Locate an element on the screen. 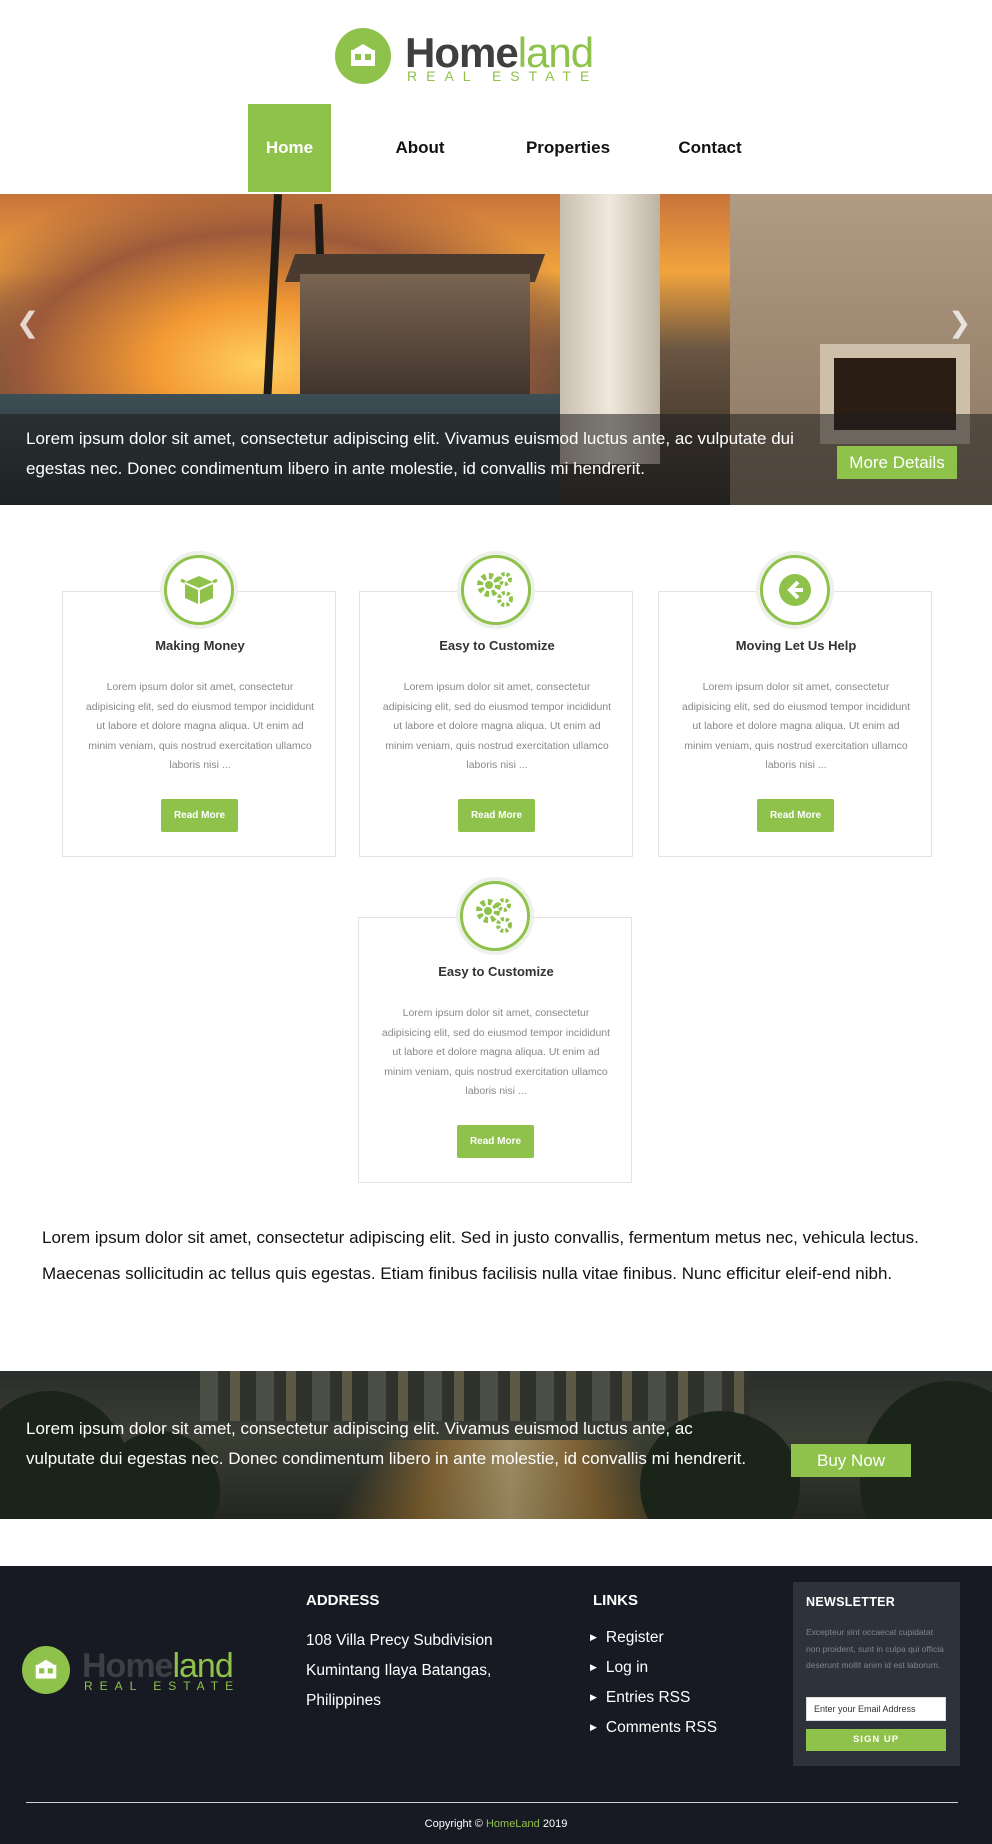  footer-link-entries-rss: ▶ Entries RSS is located at coordinates (640, 1698).